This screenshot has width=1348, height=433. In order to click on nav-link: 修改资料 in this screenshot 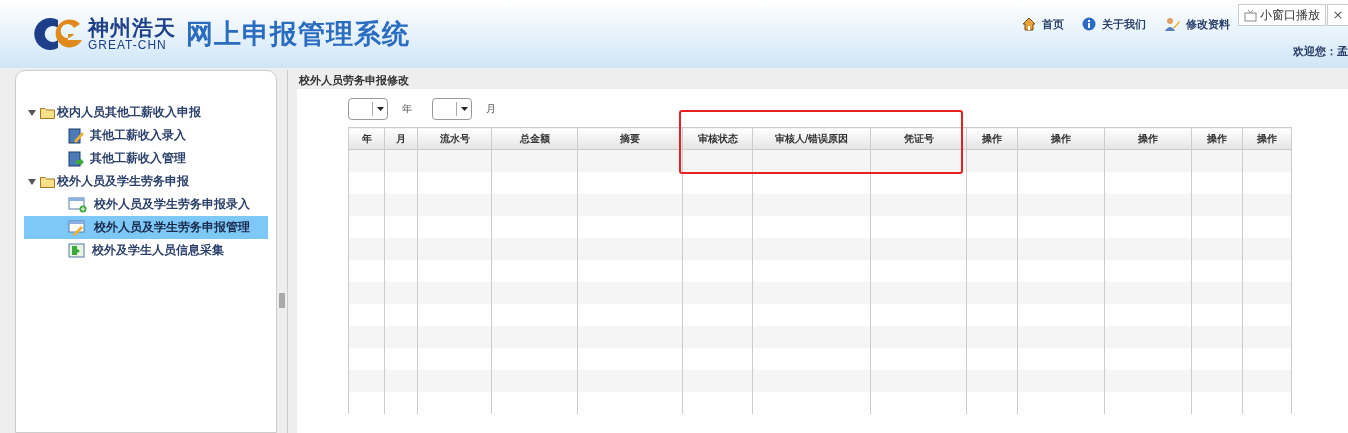, I will do `click(1197, 24)`.